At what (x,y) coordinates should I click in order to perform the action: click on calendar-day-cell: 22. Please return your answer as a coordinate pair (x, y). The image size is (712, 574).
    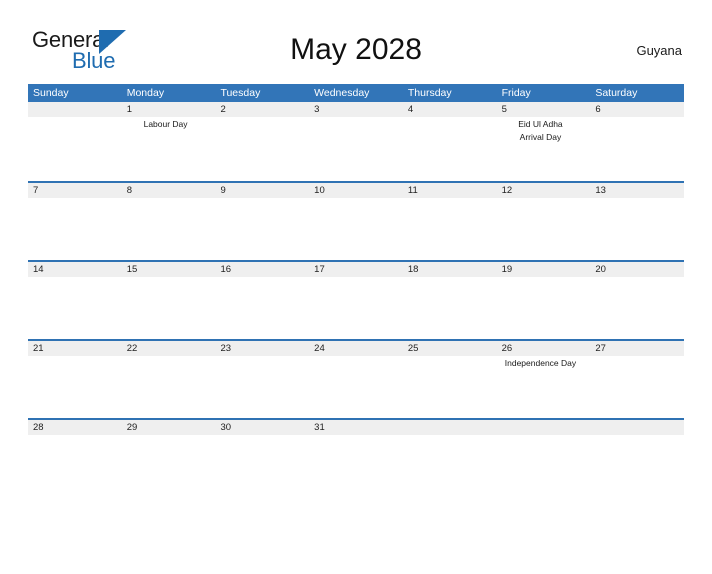
    Looking at the image, I should click on (169, 379).